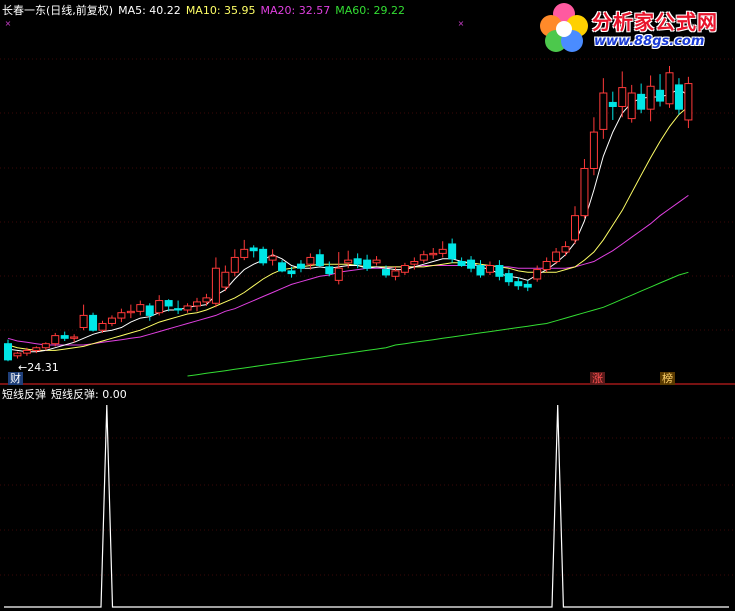 Image resolution: width=735 pixels, height=611 pixels. Describe the element at coordinates (667, 378) in the screenshot. I see `ranking-tag: 榜` at that location.